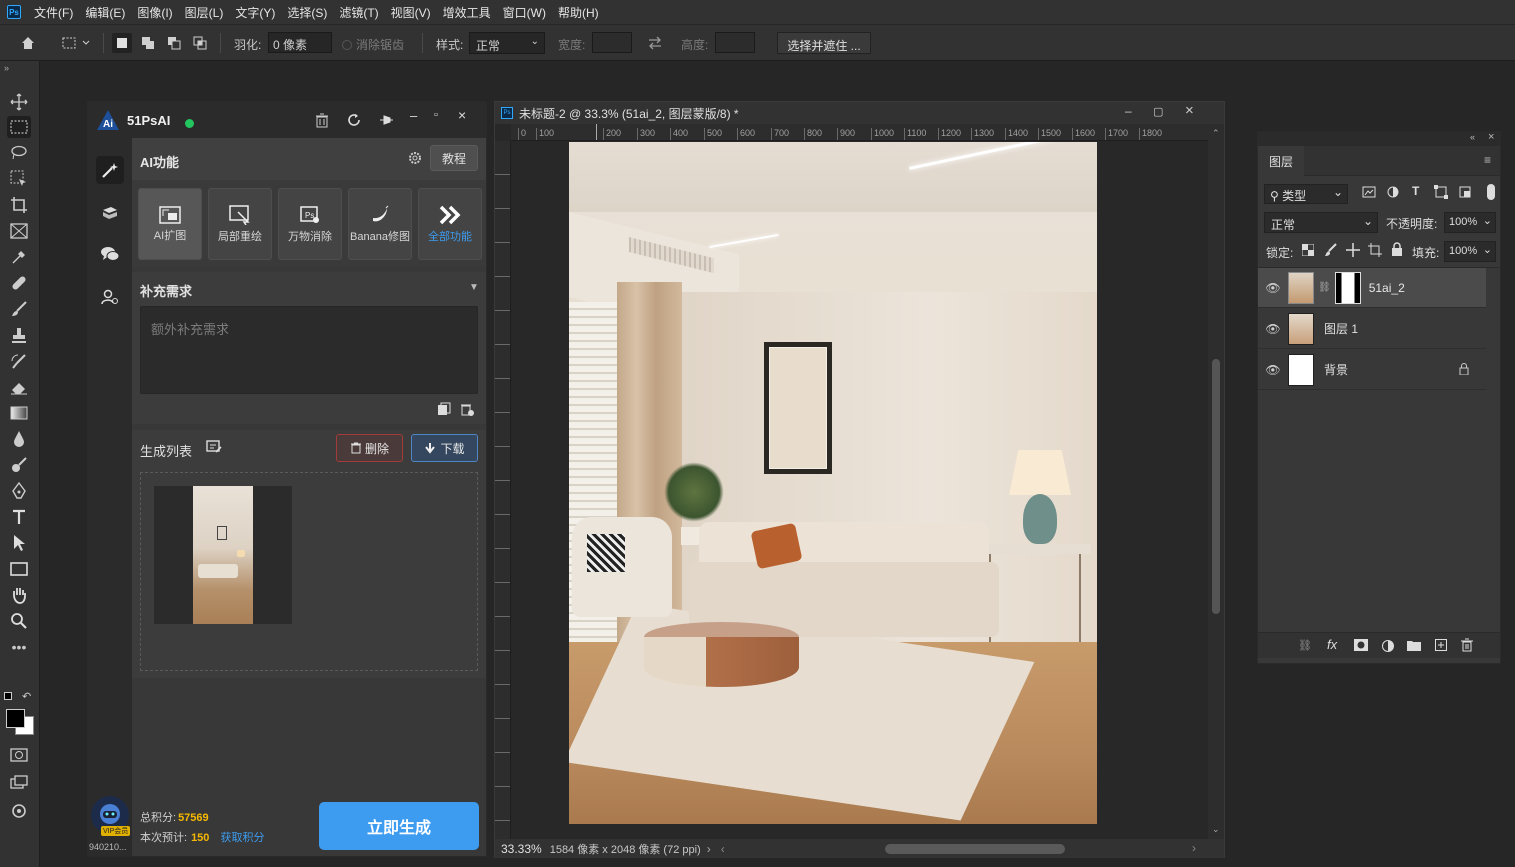  What do you see at coordinates (200, 43) in the screenshot?
I see `intersect-selection-icon` at bounding box center [200, 43].